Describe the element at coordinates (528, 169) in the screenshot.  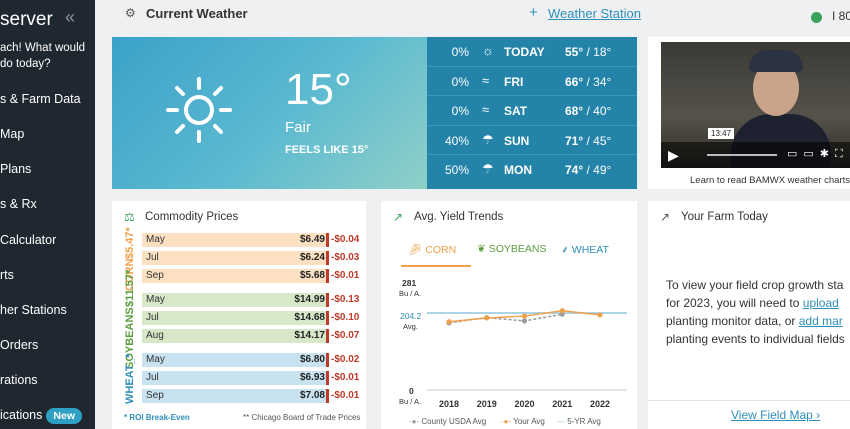
I see `forecast-row: 50% ☂ MON 74° / 49°` at that location.